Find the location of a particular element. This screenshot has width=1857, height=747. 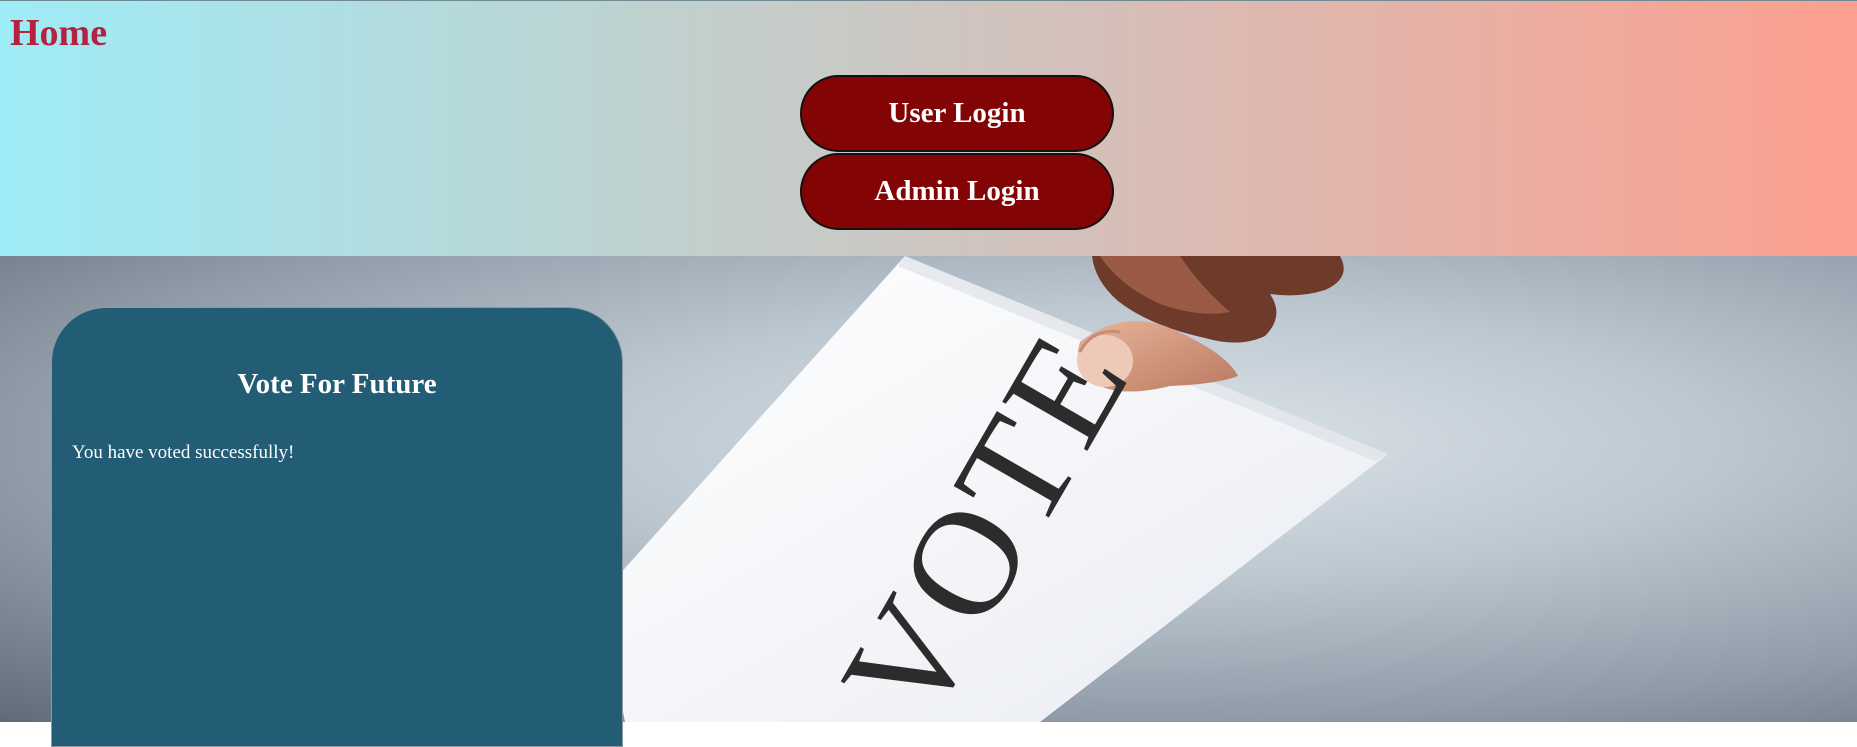

user-login-button: User Login is located at coordinates (957, 113).